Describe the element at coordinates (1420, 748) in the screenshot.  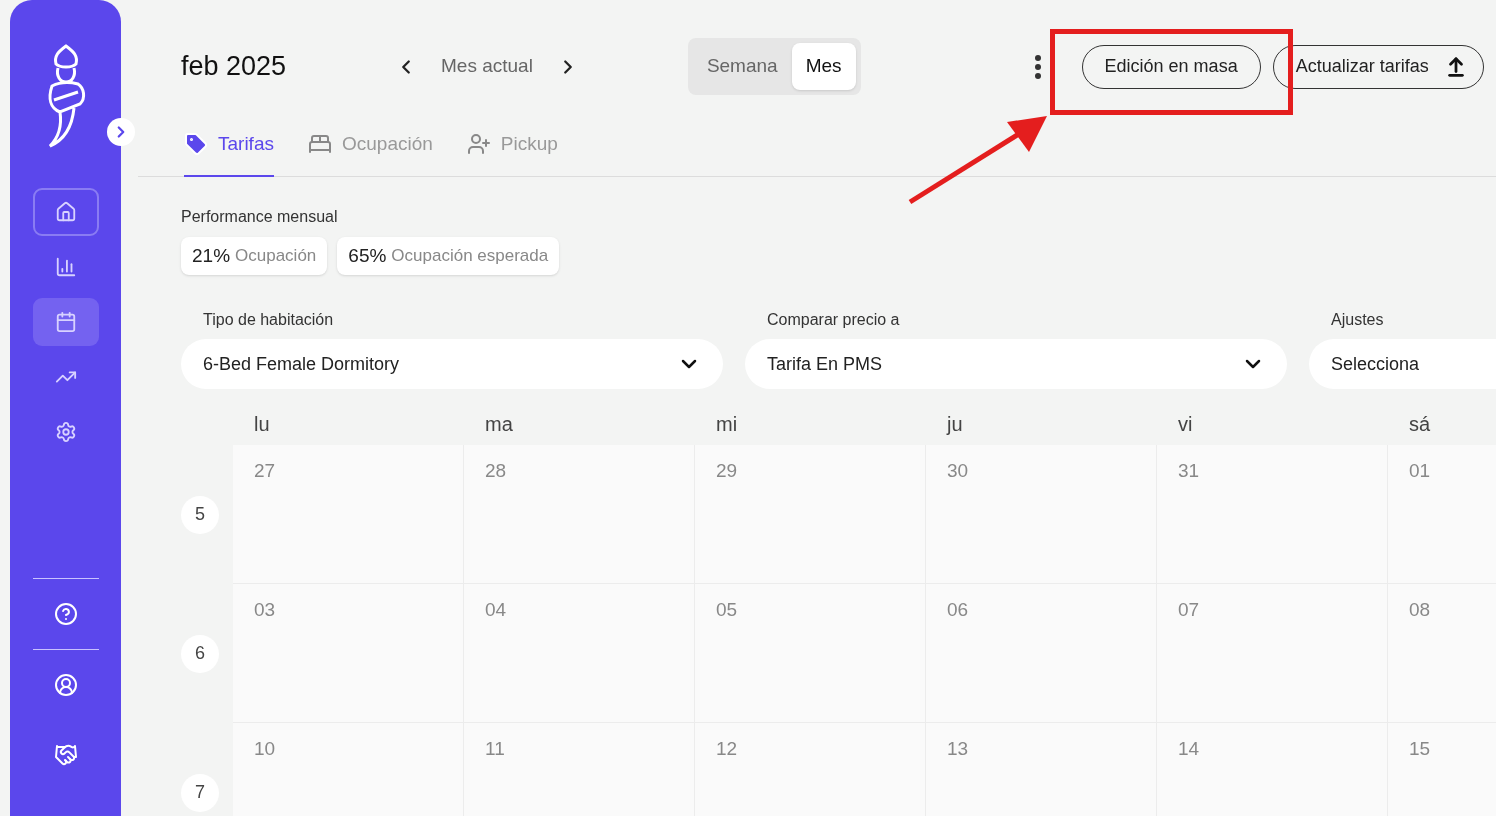
I see `day-number: 15` at that location.